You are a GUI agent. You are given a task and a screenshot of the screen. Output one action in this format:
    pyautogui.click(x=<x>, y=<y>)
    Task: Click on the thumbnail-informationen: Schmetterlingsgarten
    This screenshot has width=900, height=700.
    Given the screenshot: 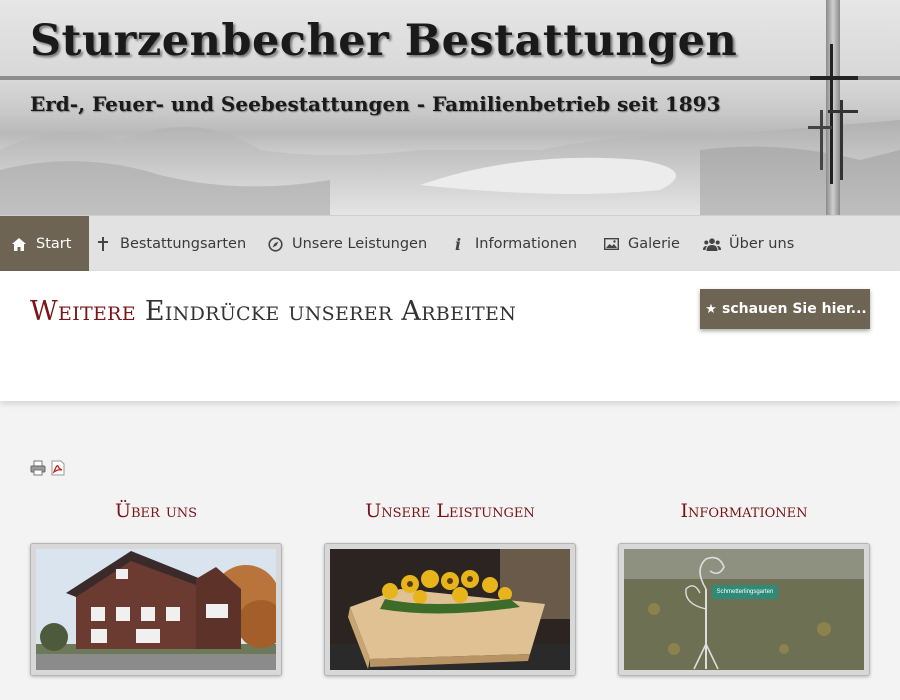 What is the action you would take?
    pyautogui.click(x=744, y=609)
    